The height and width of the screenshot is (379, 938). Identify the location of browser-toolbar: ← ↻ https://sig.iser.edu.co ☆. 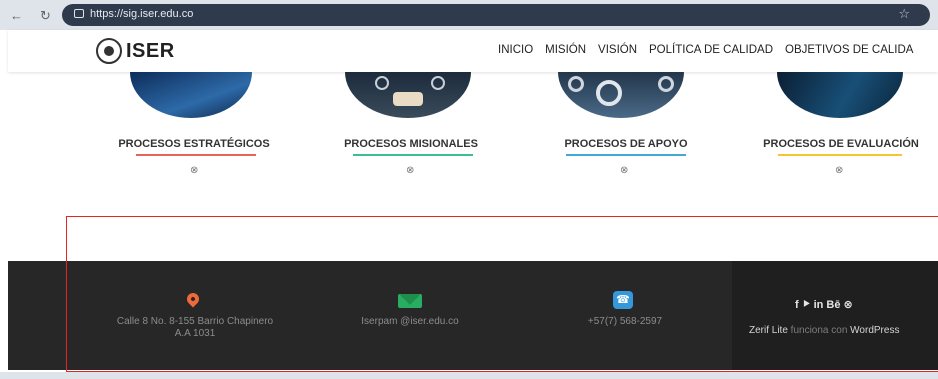
(469, 15).